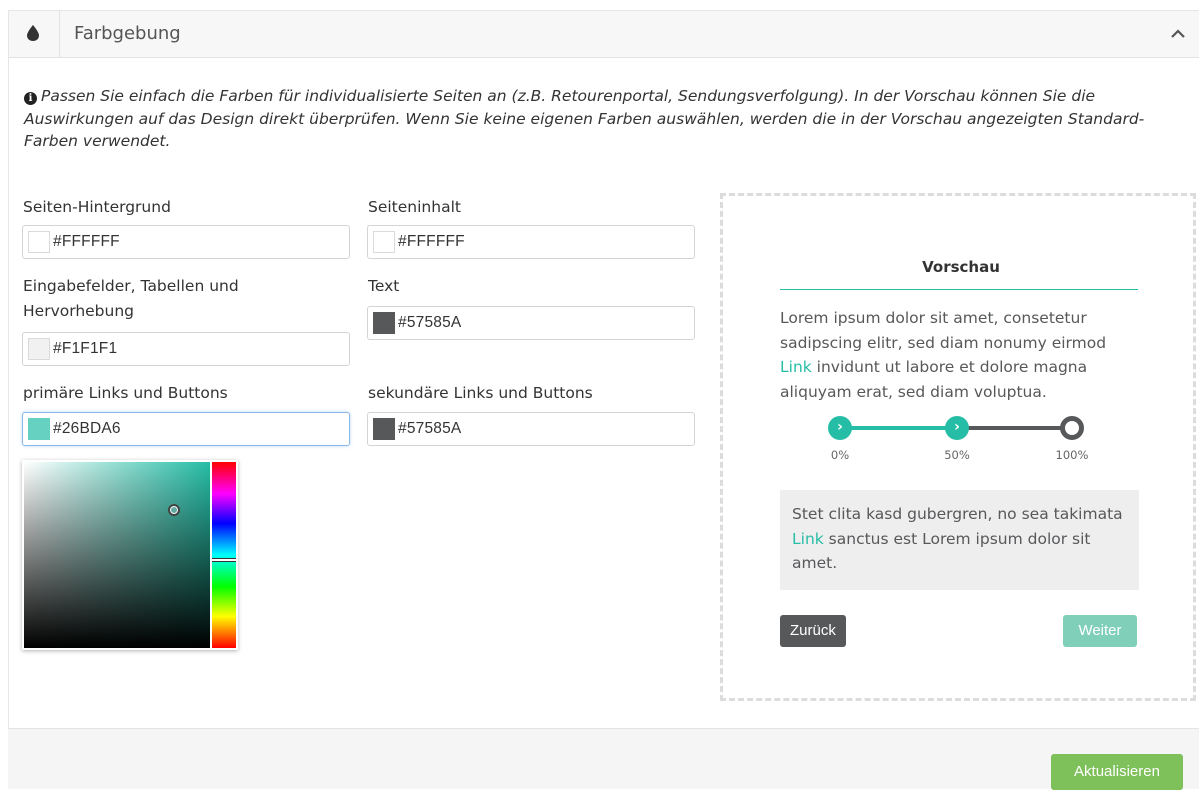 This screenshot has width=1199, height=790. What do you see at coordinates (1072, 428) in the screenshot?
I see `progress-step-100-circle-icon` at bounding box center [1072, 428].